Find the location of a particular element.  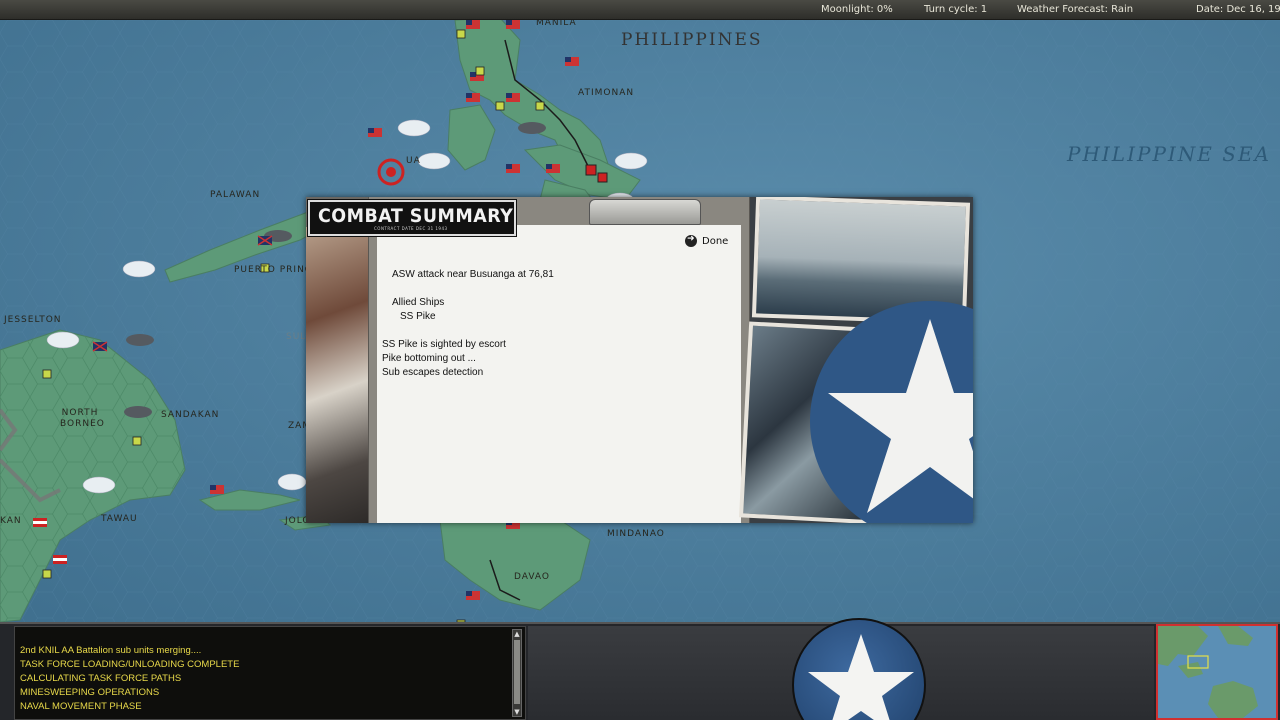

log-line: TASK FORCE LOADING/UNLOADING COMPLETE is located at coordinates (130, 664).